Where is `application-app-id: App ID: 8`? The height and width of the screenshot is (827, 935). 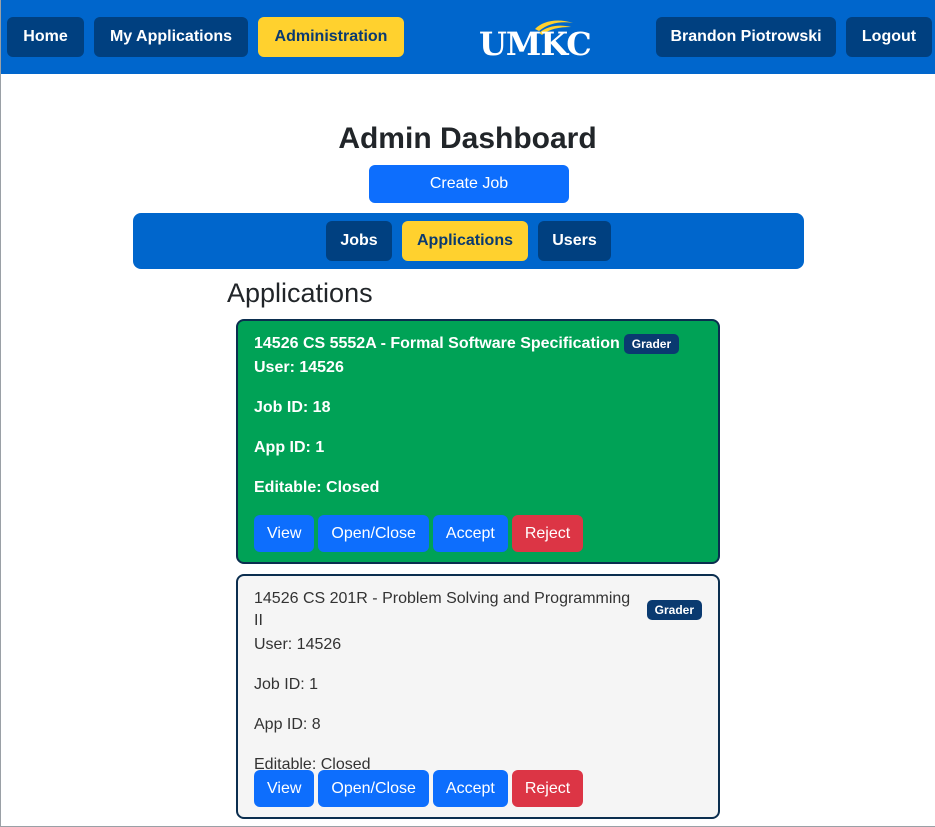 application-app-id: App ID: 8 is located at coordinates (287, 724).